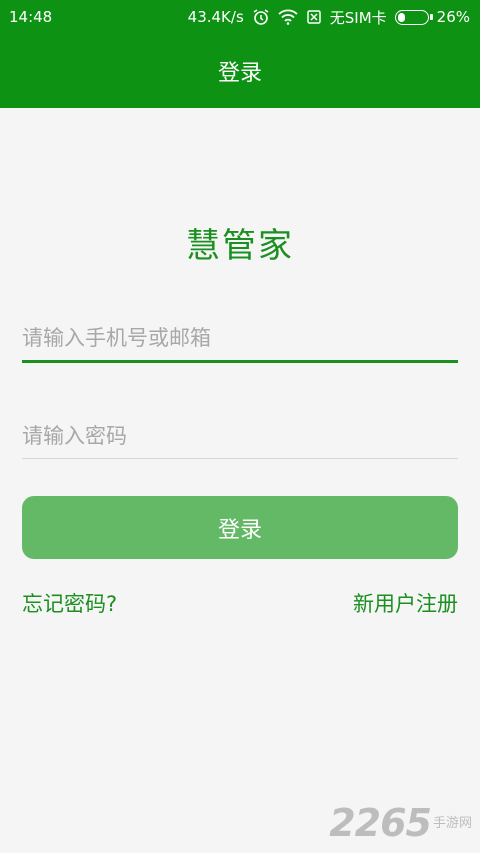 This screenshot has height=853, width=480. I want to click on password-field, so click(240, 441).